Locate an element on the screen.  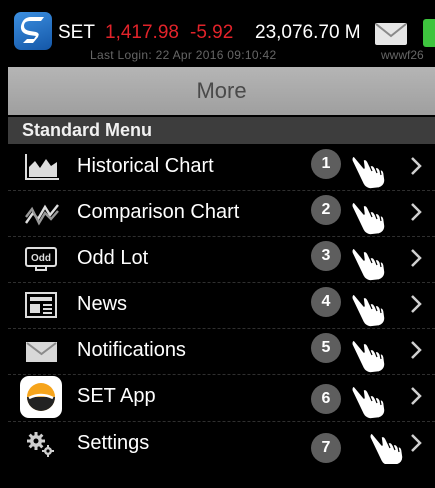
index-volume: 23,076.70 M is located at coordinates (308, 32).